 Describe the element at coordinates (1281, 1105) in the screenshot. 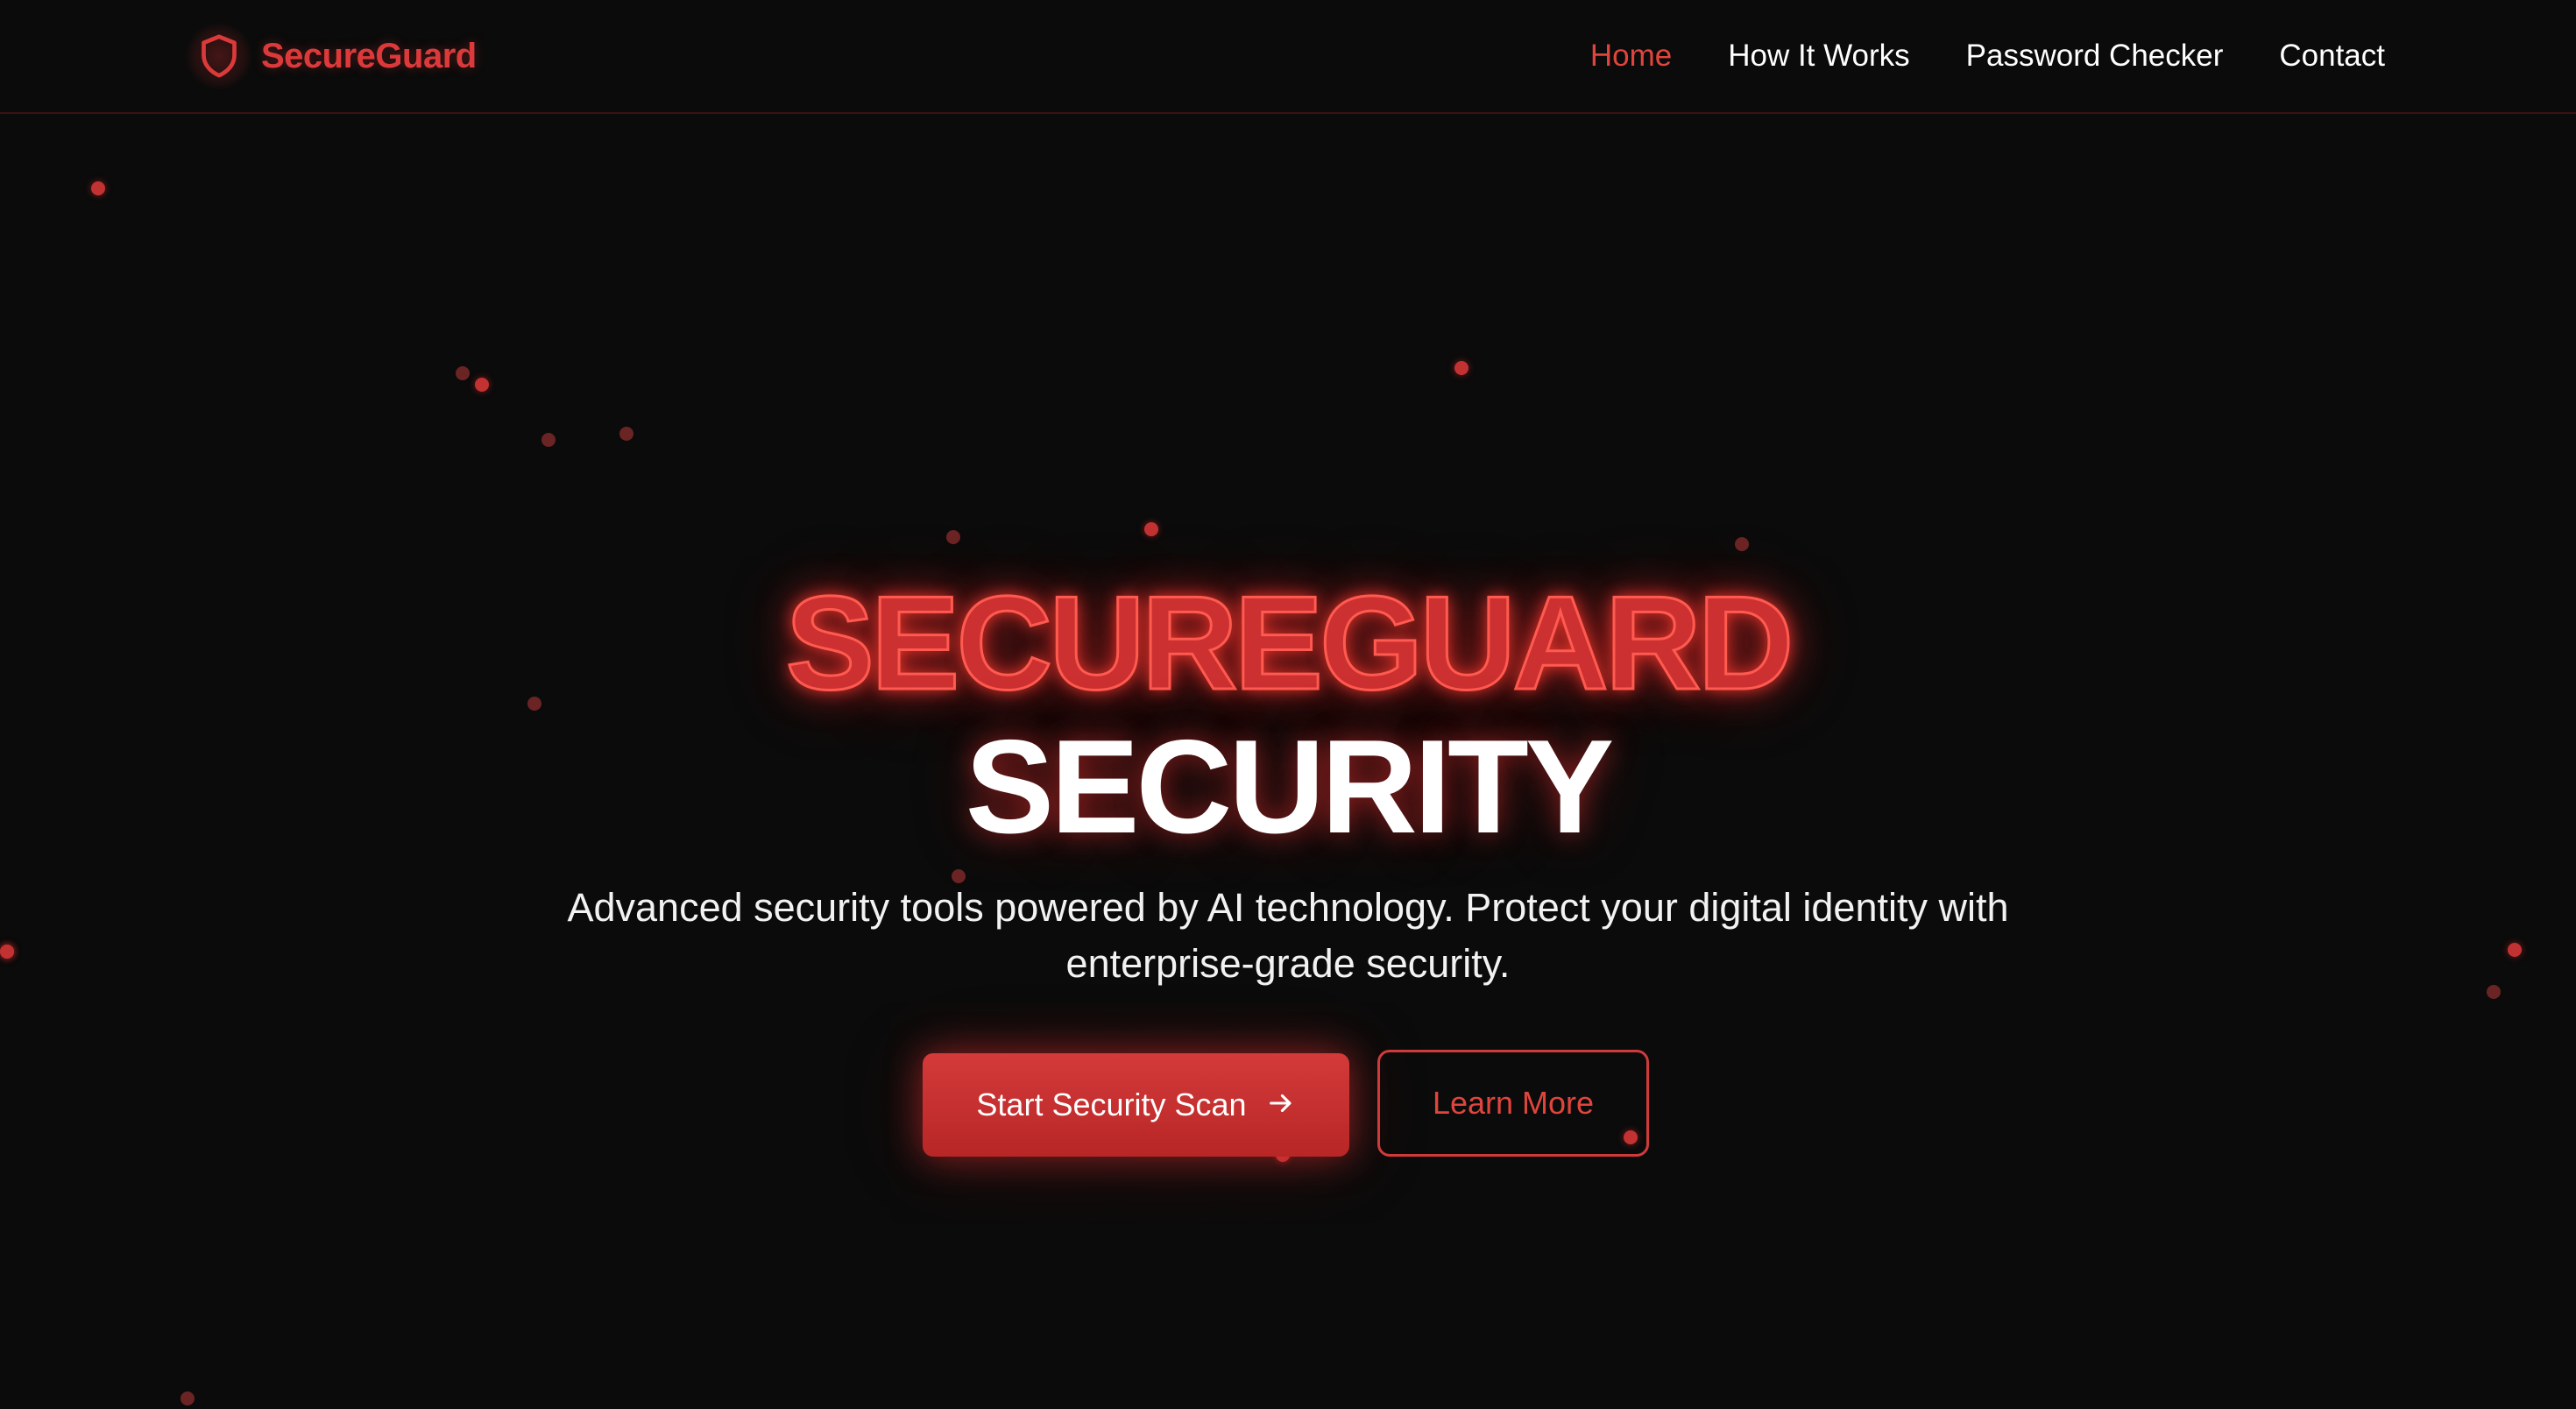

I see `arrow-right-icon` at that location.